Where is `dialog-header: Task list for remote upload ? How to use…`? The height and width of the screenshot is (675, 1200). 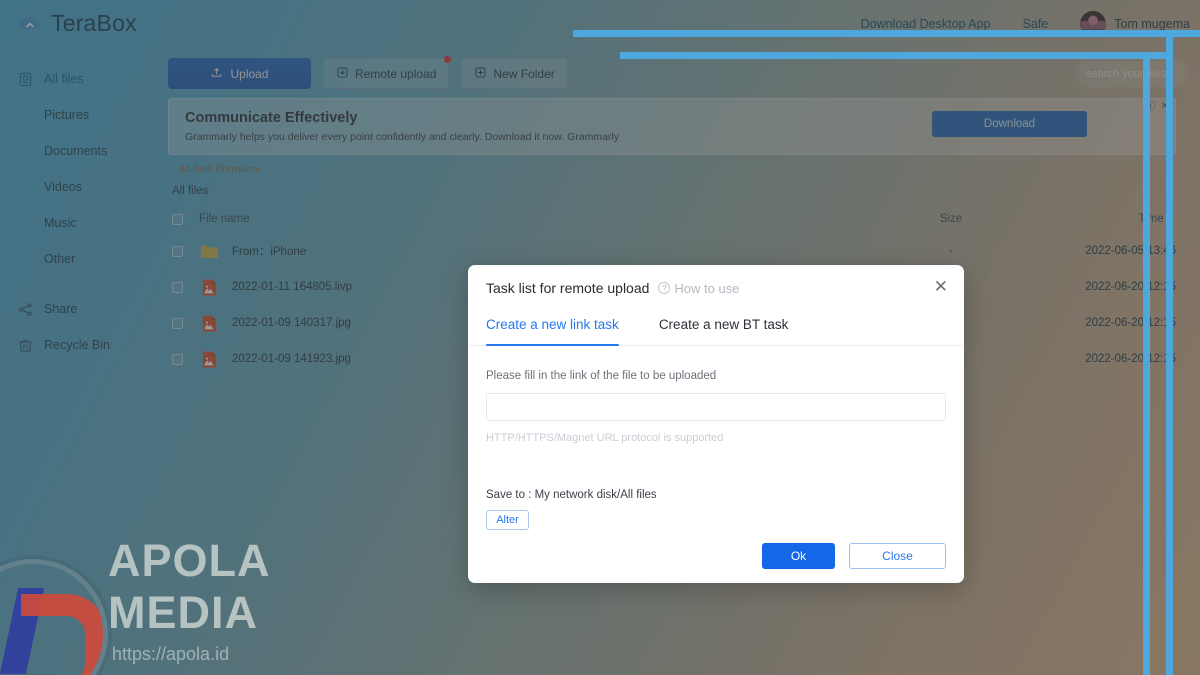
dialog-header: Task list for remote upload ? How to use… is located at coordinates (716, 288).